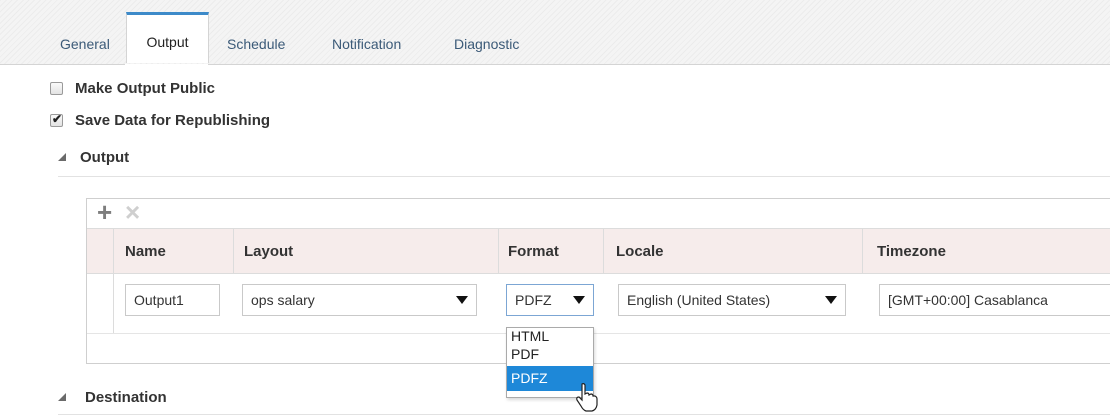 This screenshot has width=1110, height=420. What do you see at coordinates (173, 120) in the screenshot?
I see `save-data-label: Save Data for Republishing` at bounding box center [173, 120].